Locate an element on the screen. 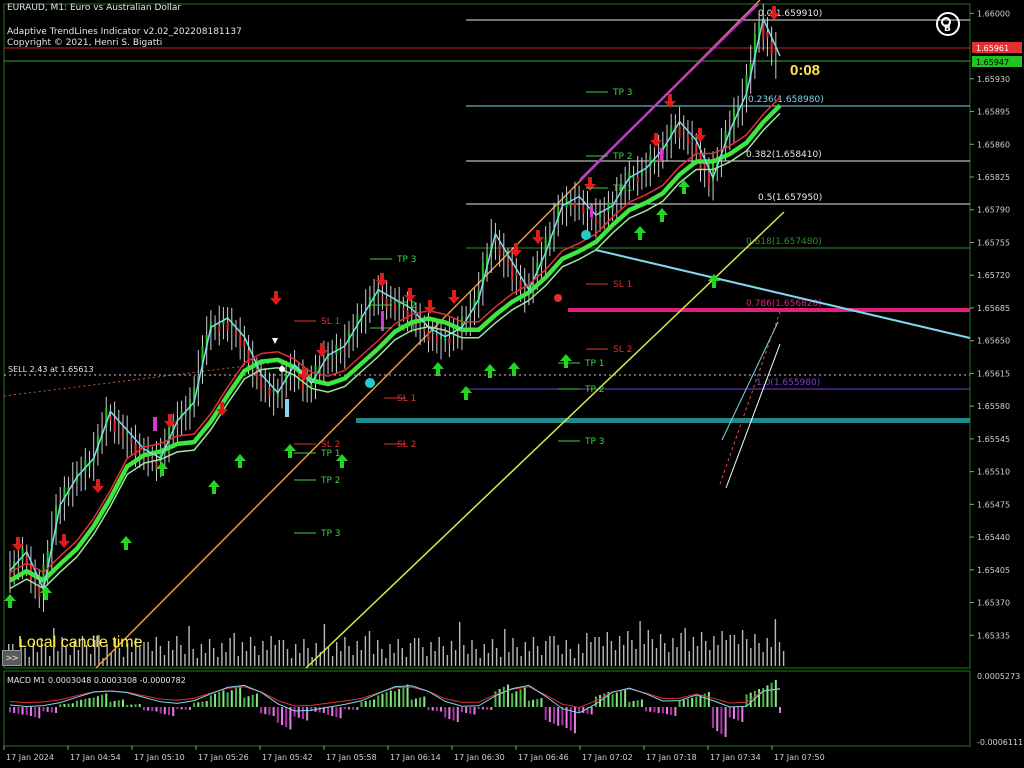 Image resolution: width=1024 pixels, height=768 pixels. time-tick-label: 17 Jan 2024 is located at coordinates (30, 757).